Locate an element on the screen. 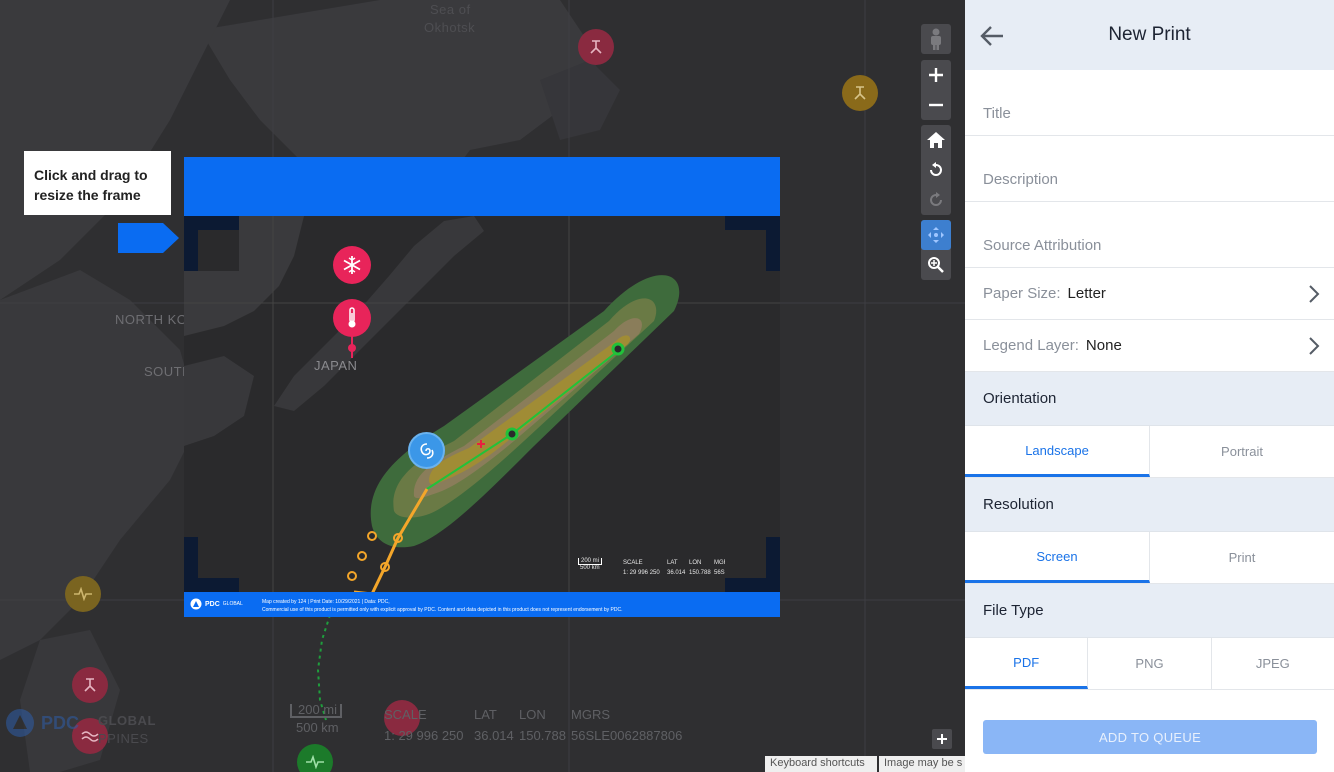  resize-handle-bottom-right is located at coordinates (752, 564).